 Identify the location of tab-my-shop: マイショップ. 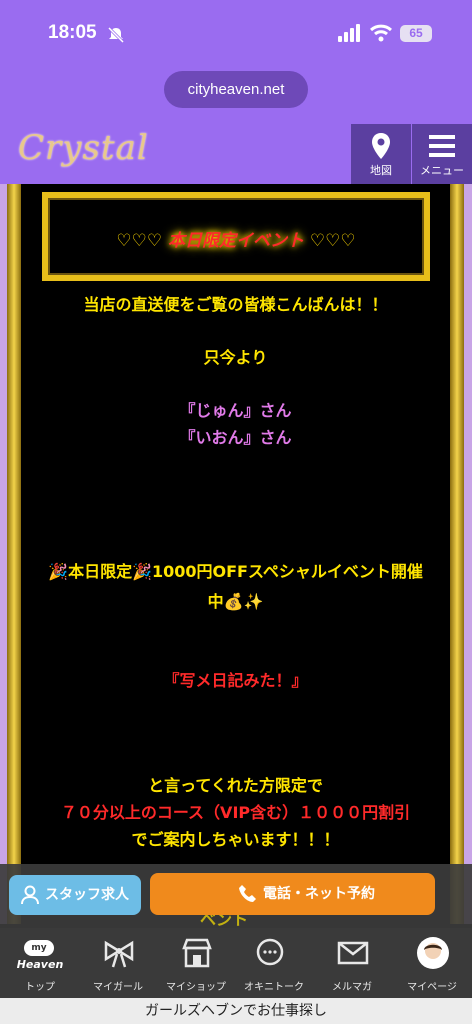
(196, 963).